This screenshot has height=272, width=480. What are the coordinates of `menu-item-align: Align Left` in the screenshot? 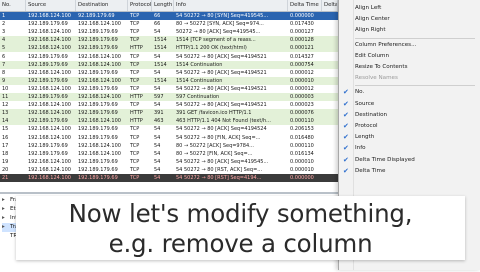 It's located at (409, 8).